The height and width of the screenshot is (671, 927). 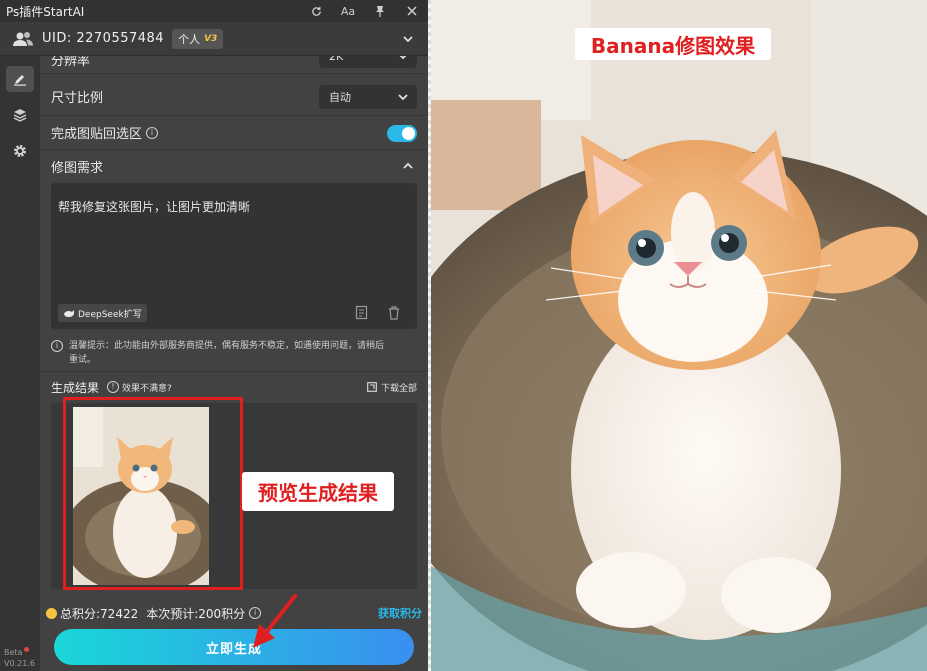 What do you see at coordinates (316, 11) in the screenshot?
I see `refresh-icon` at bounding box center [316, 11].